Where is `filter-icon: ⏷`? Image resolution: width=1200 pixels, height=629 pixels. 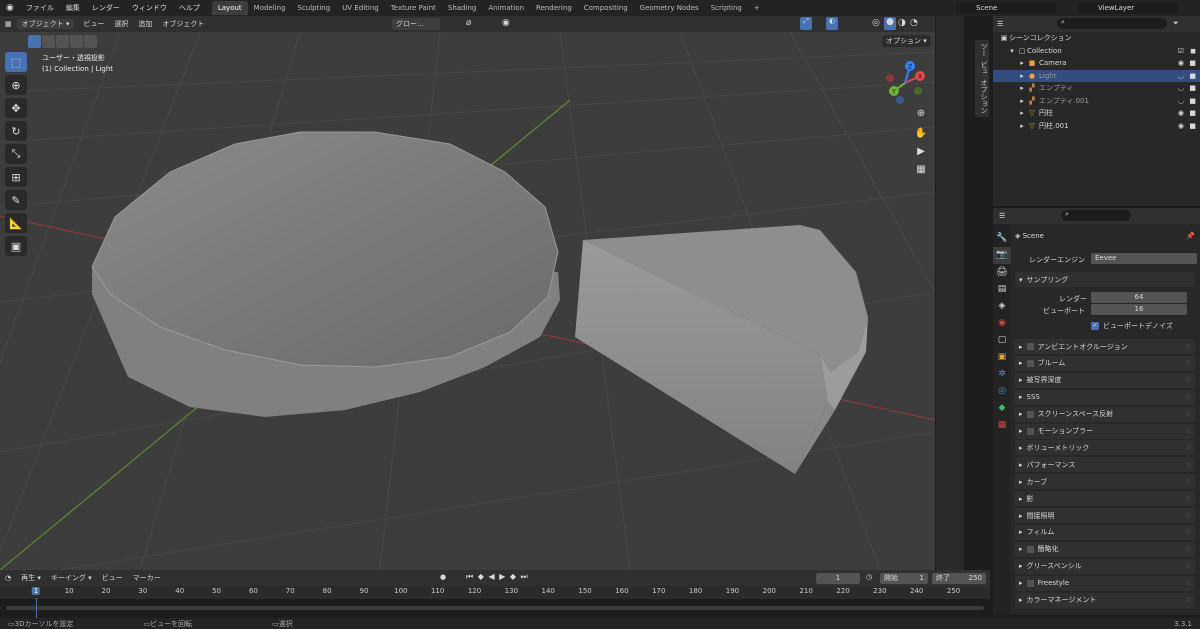
filter-icon: ⏷ is located at coordinates (1176, 23).